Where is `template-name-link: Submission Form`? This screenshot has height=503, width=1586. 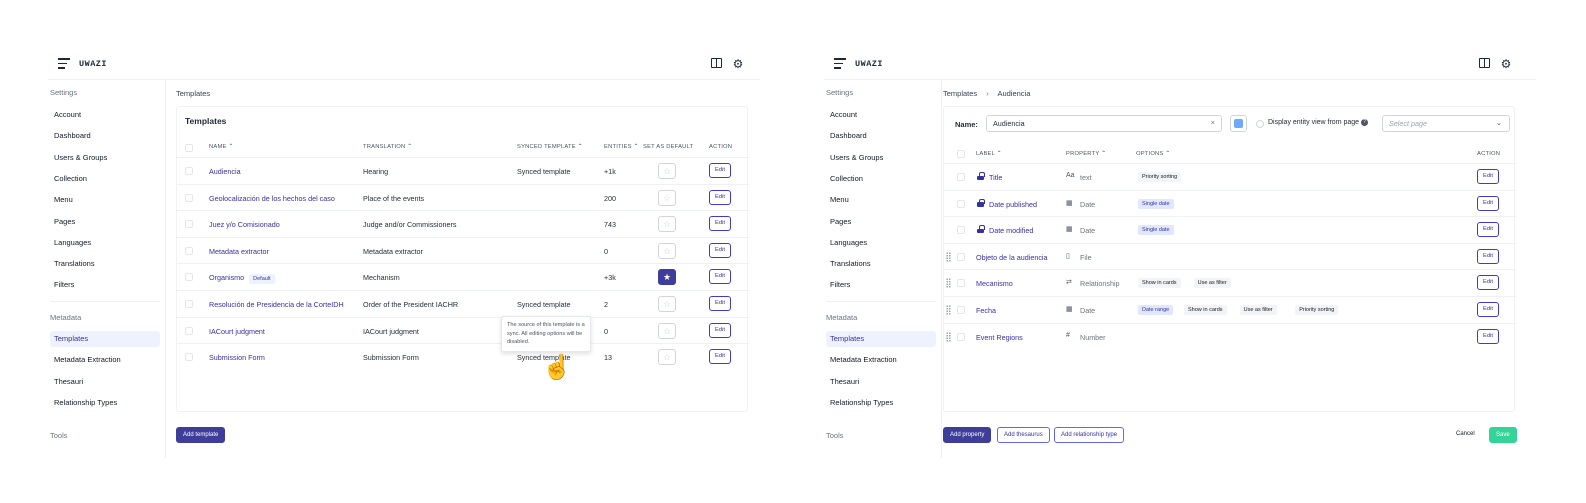
template-name-link: Submission Form is located at coordinates (237, 357).